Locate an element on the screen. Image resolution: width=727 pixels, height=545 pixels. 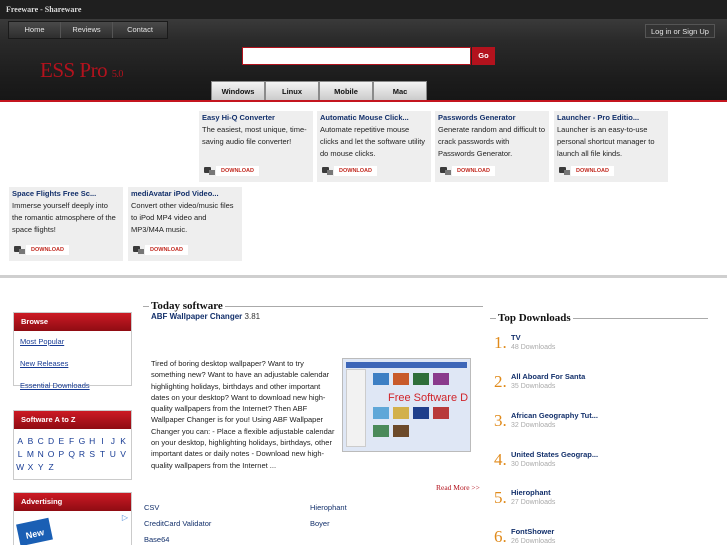
az-letter: U is located at coordinates (113, 454).